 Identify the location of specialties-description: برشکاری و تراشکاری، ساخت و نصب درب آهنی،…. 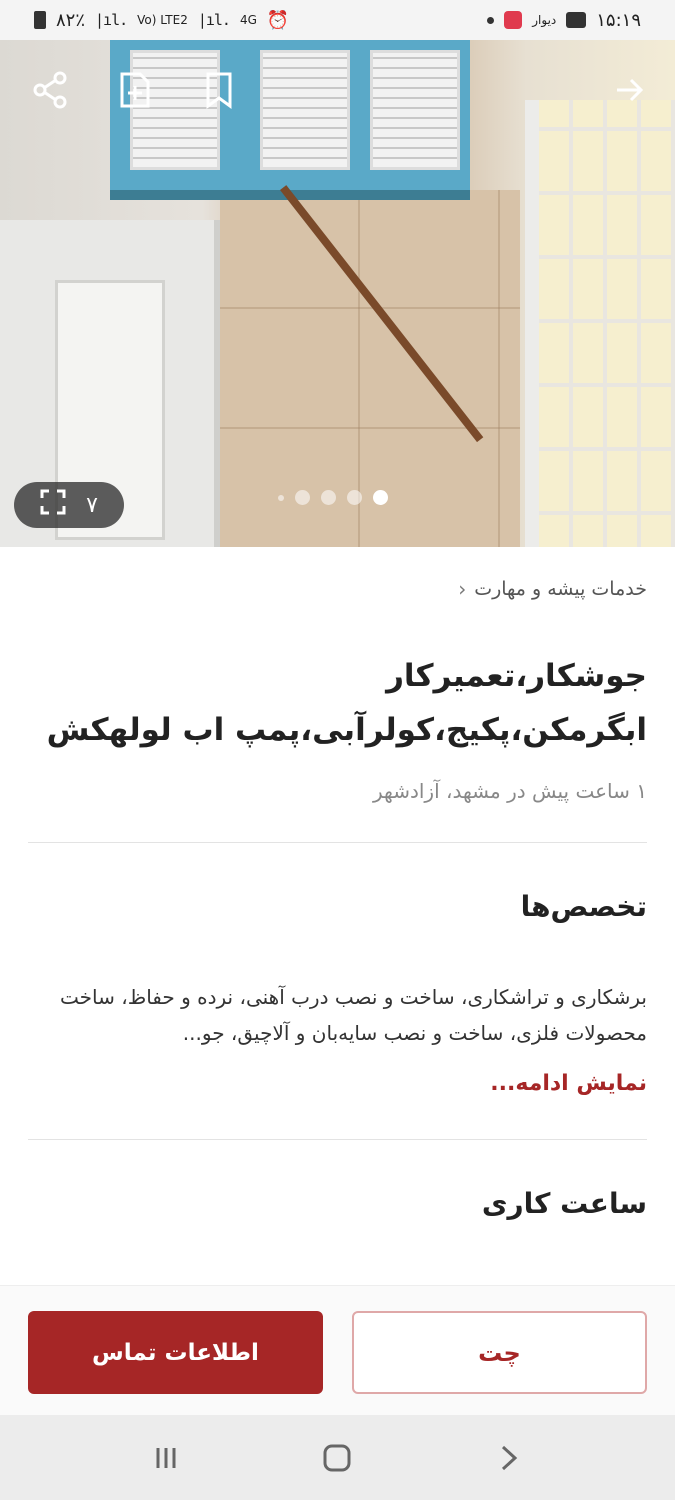
(353, 1015).